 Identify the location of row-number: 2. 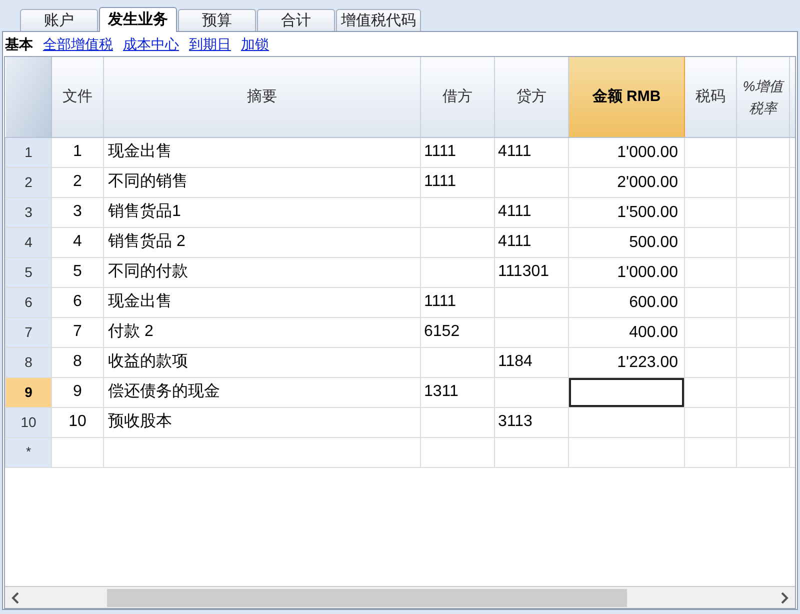
(29, 182).